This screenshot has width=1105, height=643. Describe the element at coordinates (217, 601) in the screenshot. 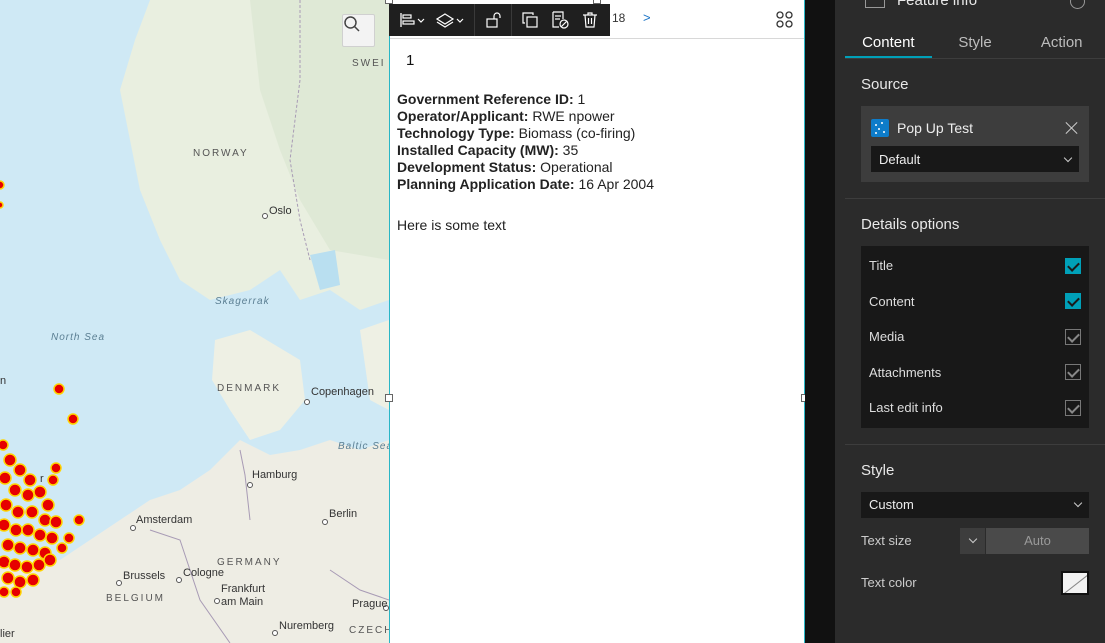

I see `city-dot-frankfurt` at that location.